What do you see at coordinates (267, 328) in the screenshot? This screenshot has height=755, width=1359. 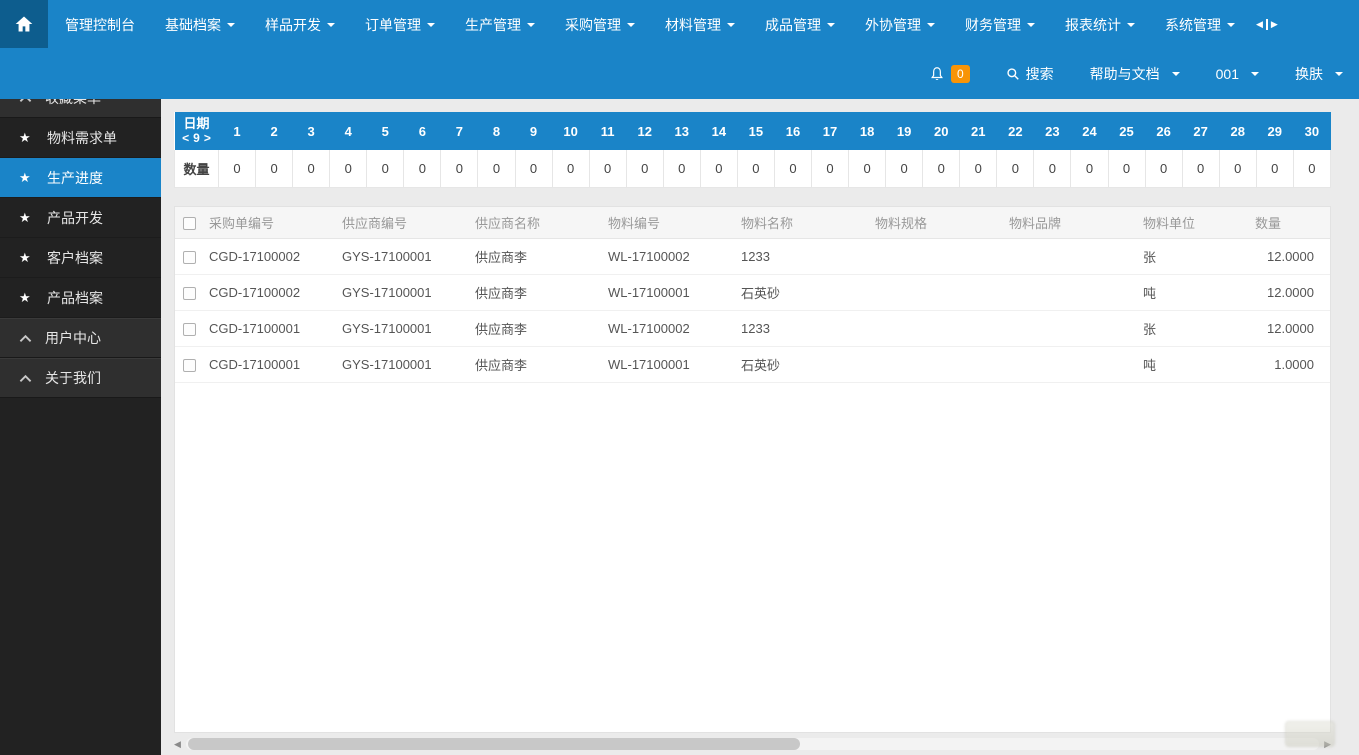 I see `table-cell: CGD-17100001` at bounding box center [267, 328].